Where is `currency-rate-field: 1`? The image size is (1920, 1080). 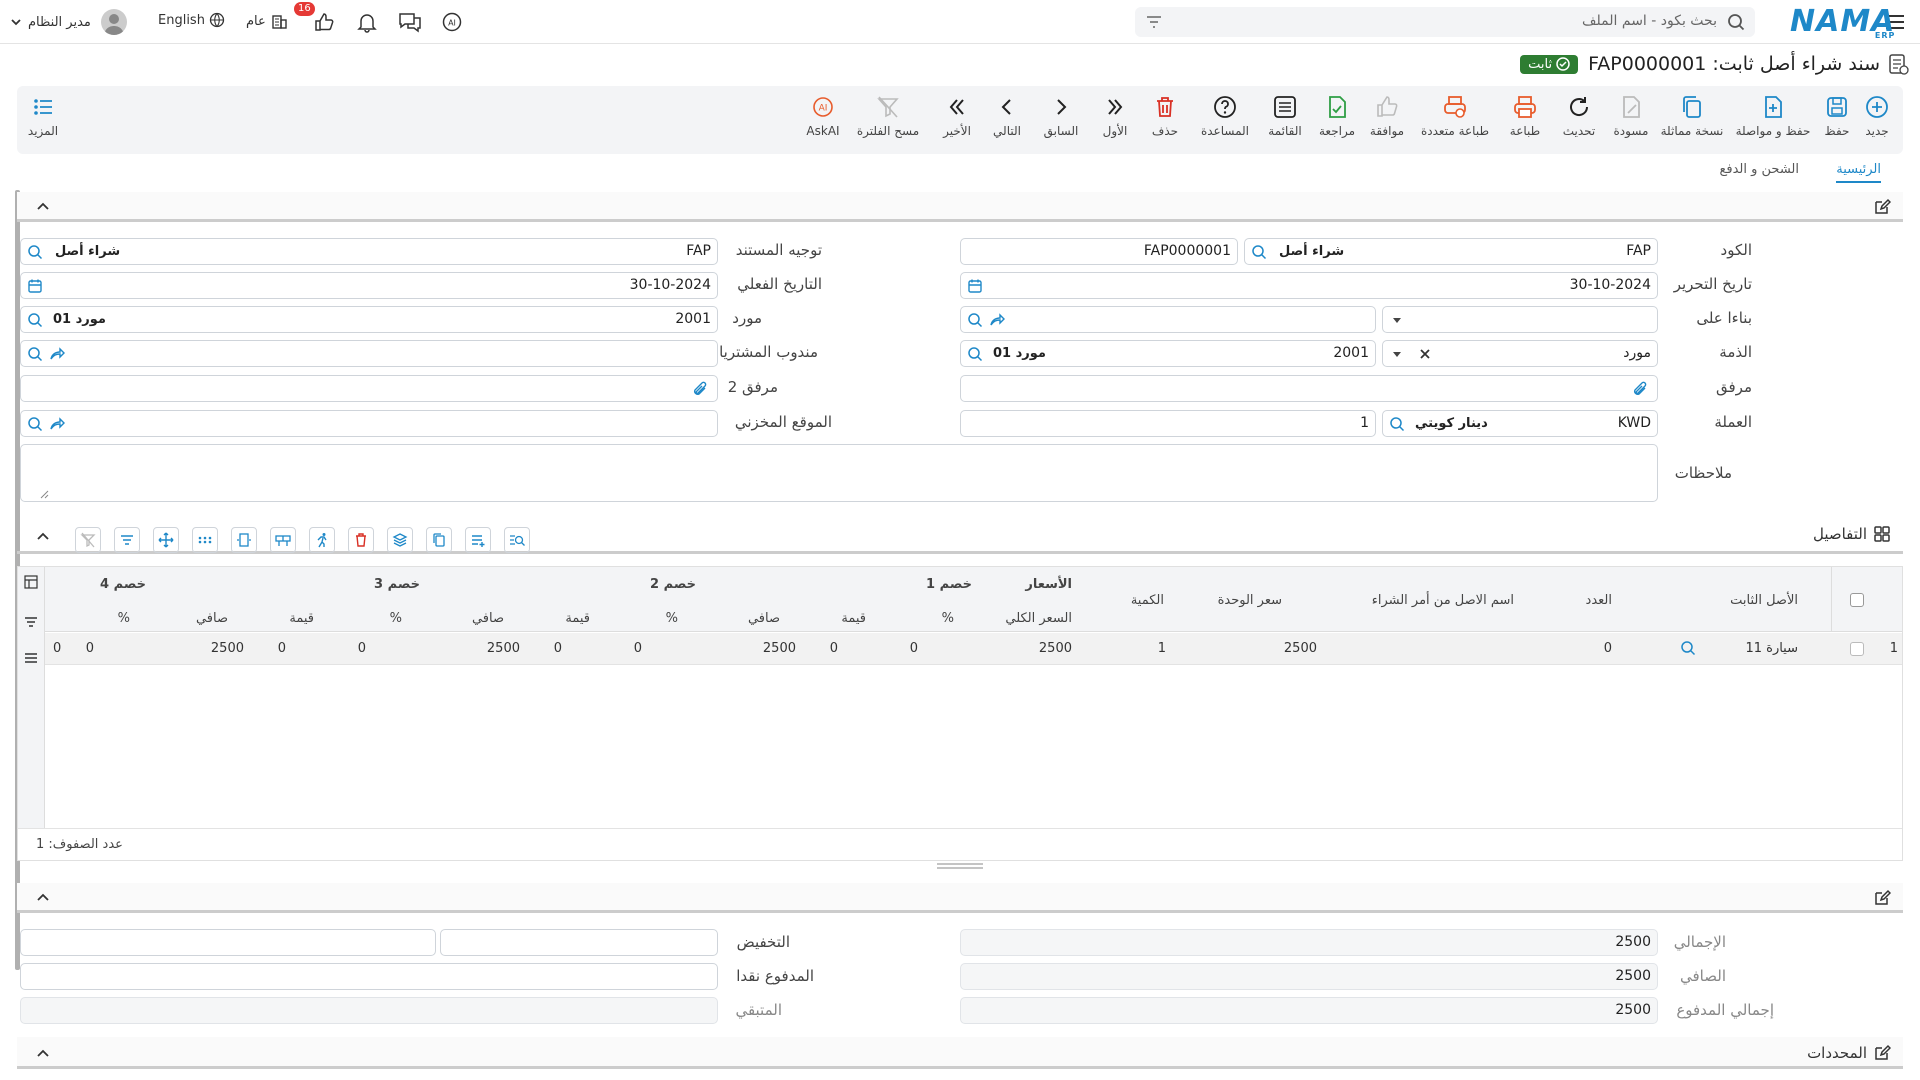
currency-rate-field: 1 is located at coordinates (1168, 423).